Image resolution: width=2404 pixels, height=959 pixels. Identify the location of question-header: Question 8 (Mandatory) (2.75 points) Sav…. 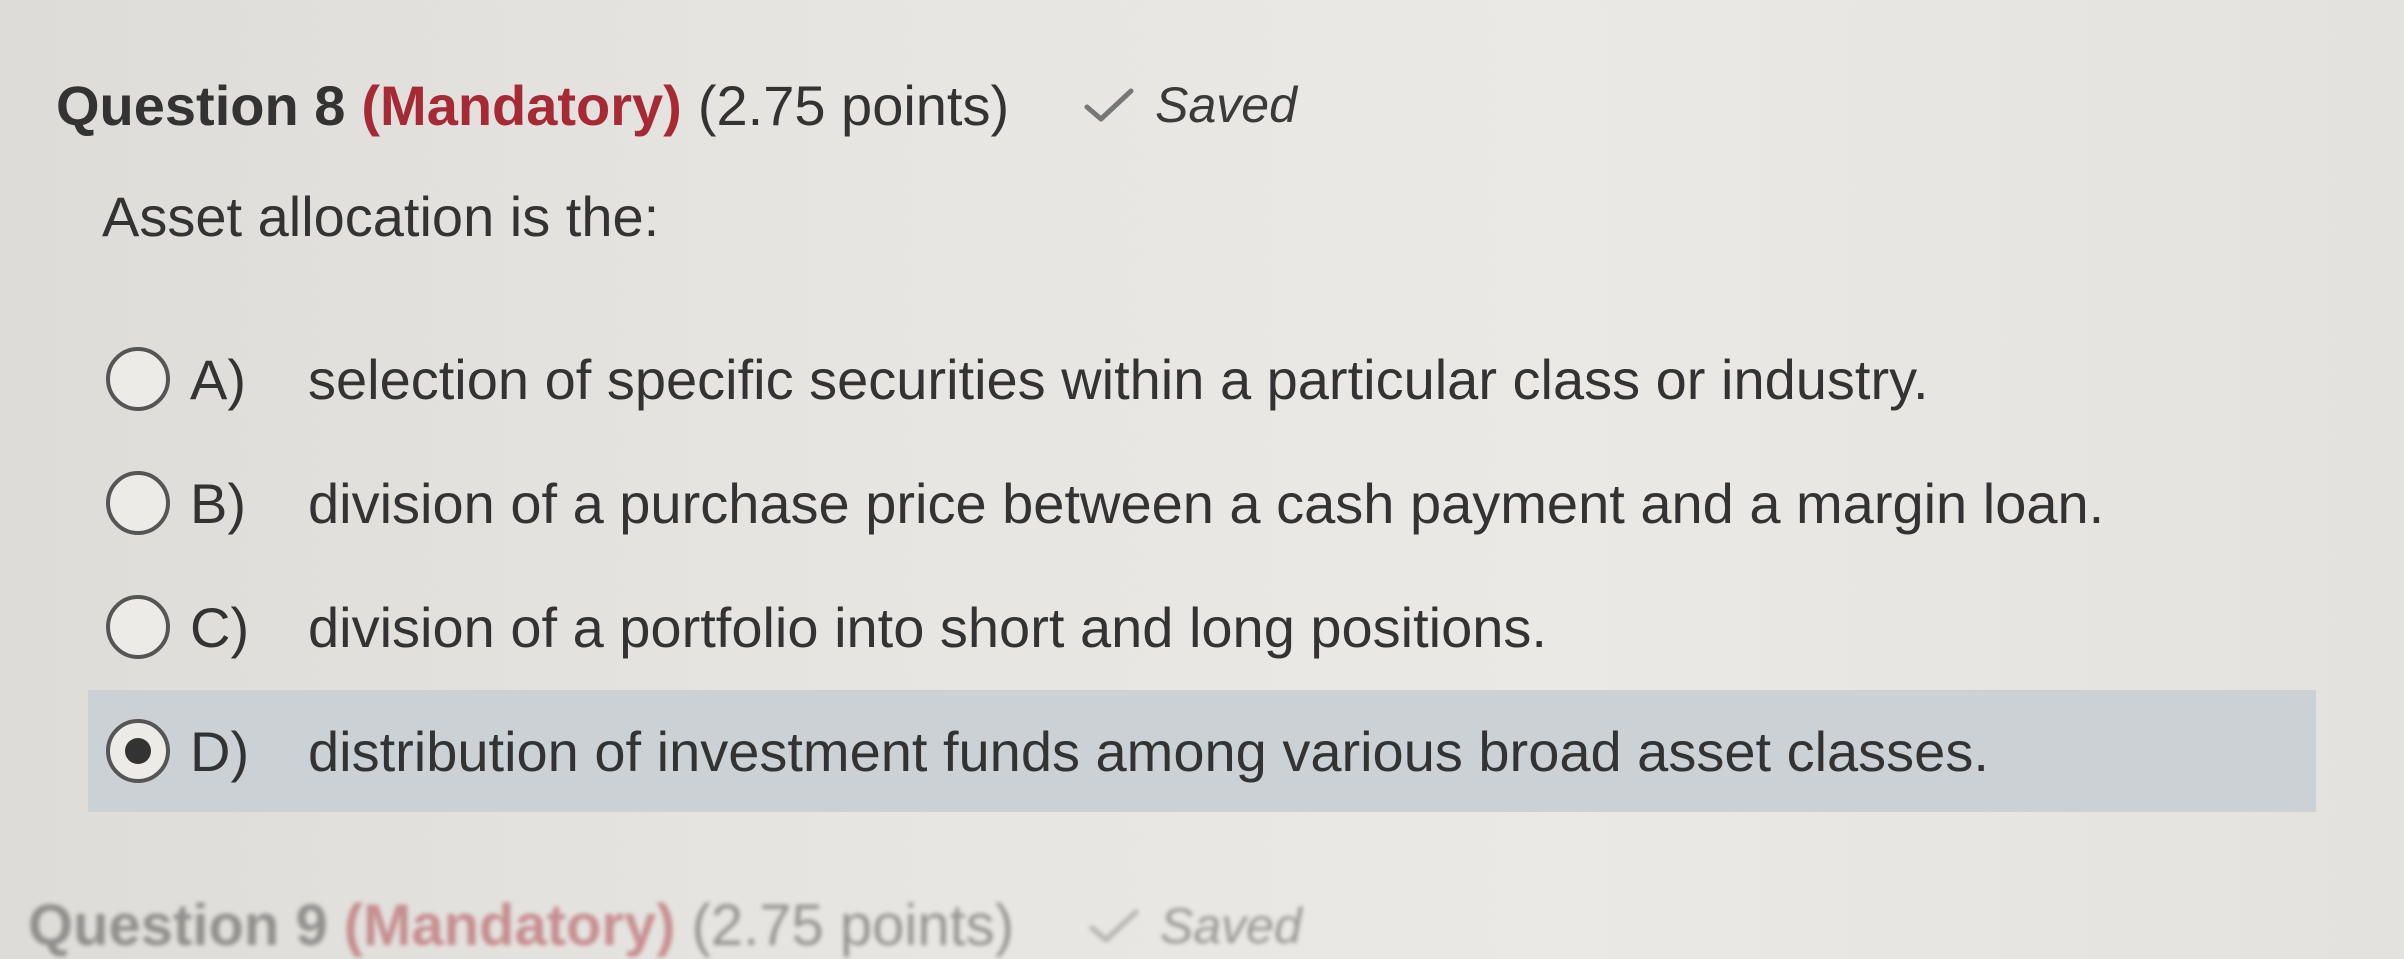
(676, 105).